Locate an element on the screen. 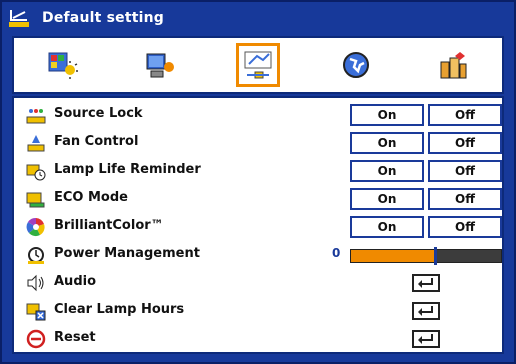 The width and height of the screenshot is (516, 364). display-settings-icon is located at coordinates (160, 65).